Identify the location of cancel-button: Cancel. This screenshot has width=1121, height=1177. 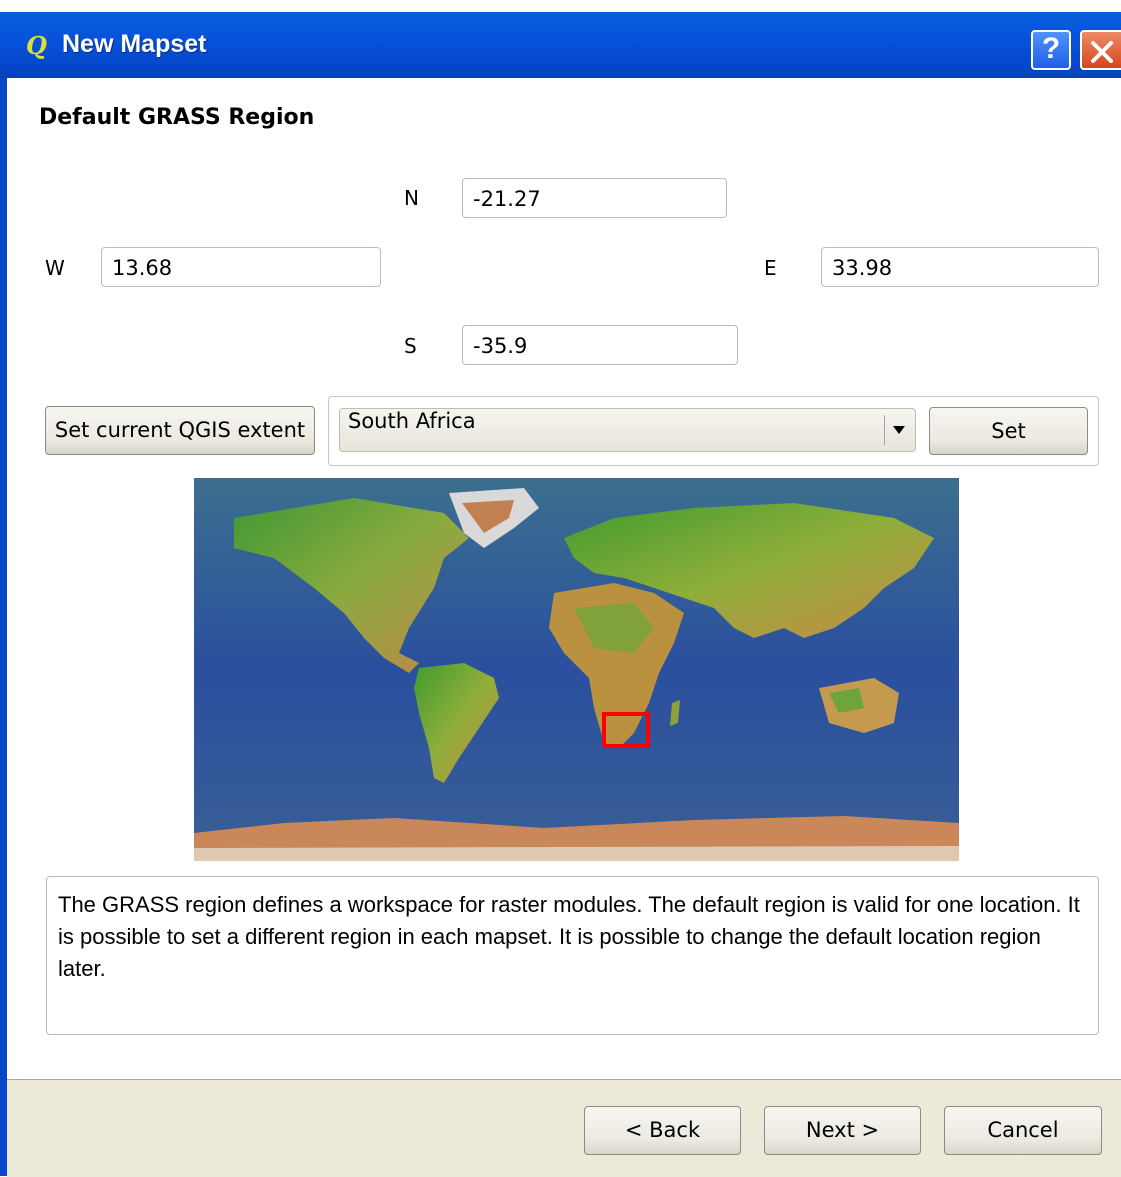
(1023, 1130).